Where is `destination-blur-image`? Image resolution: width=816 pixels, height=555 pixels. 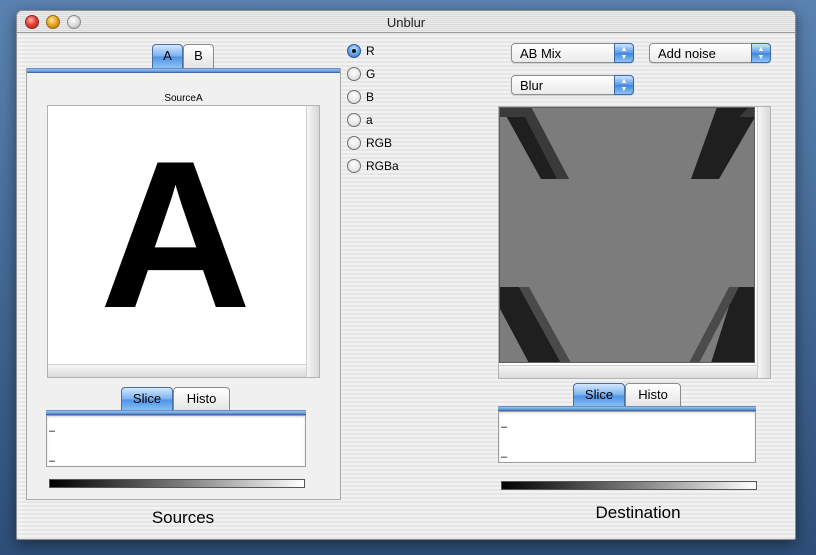
destination-blur-image is located at coordinates (627, 235).